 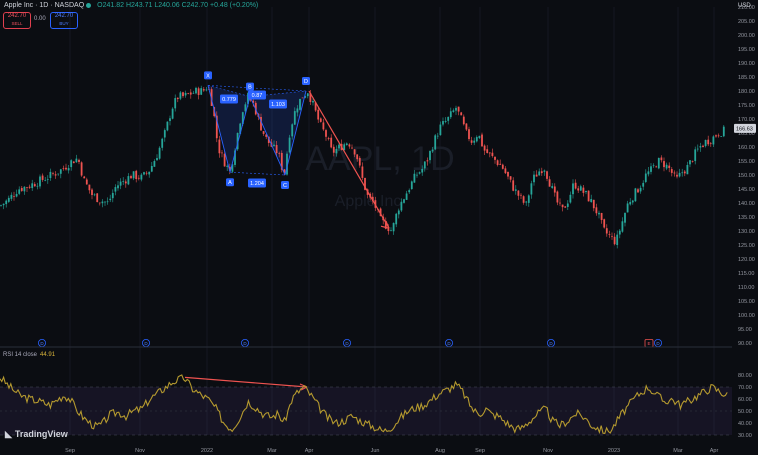 I want to click on time-tick-label: Nov, so click(x=548, y=451).